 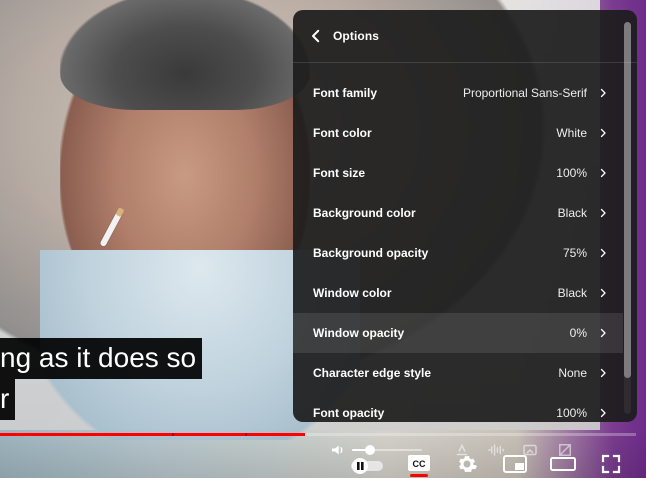 I want to click on theater-mode-icon, so click(x=563, y=464).